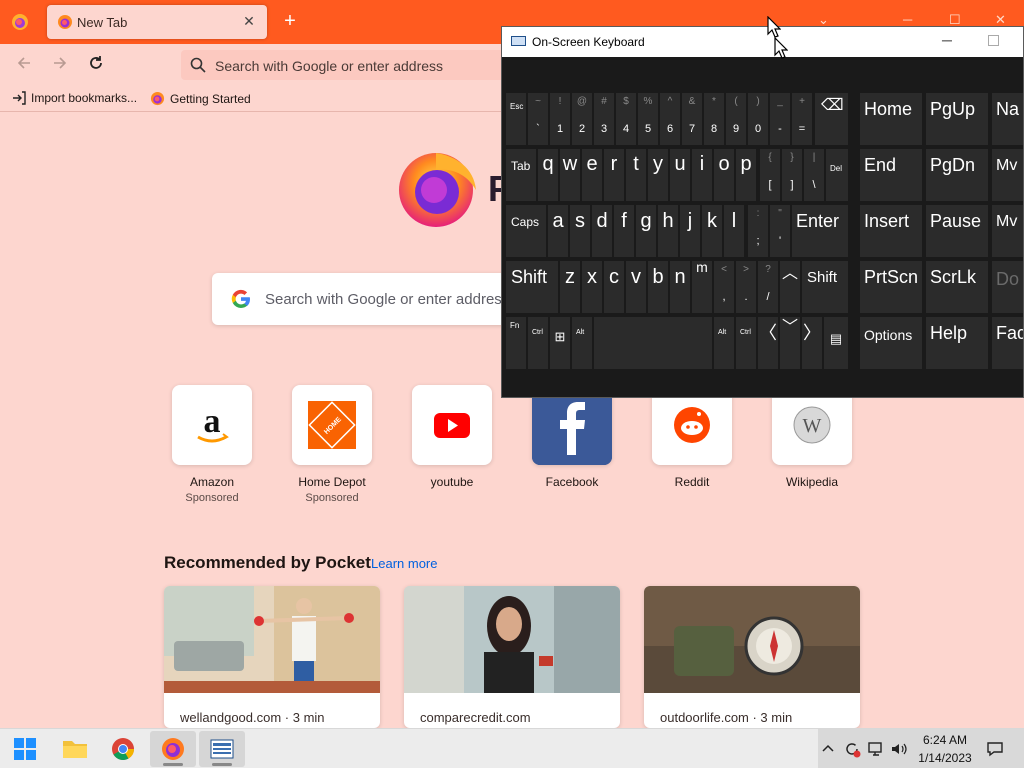 Image resolution: width=1024 pixels, height=768 pixels. Describe the element at coordinates (692, 437) in the screenshot. I see `top-site-reddit: Reddit` at that location.